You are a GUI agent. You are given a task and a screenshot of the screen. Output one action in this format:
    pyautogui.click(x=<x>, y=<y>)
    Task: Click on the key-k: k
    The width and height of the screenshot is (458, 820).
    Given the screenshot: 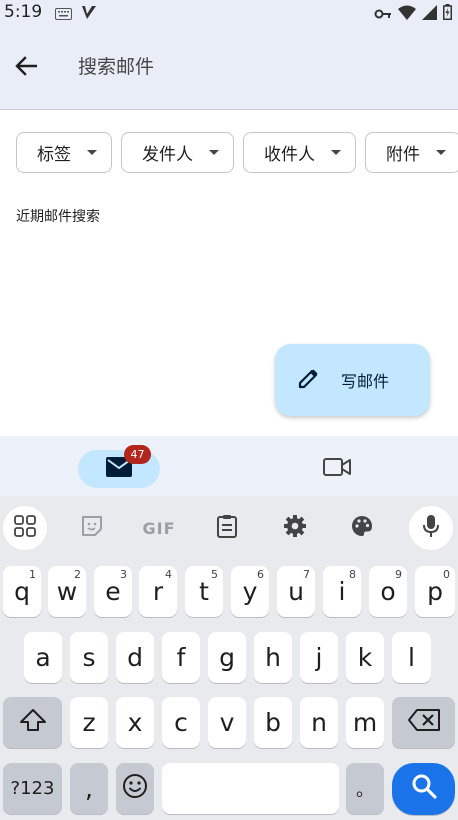 What is the action you would take?
    pyautogui.click(x=365, y=657)
    